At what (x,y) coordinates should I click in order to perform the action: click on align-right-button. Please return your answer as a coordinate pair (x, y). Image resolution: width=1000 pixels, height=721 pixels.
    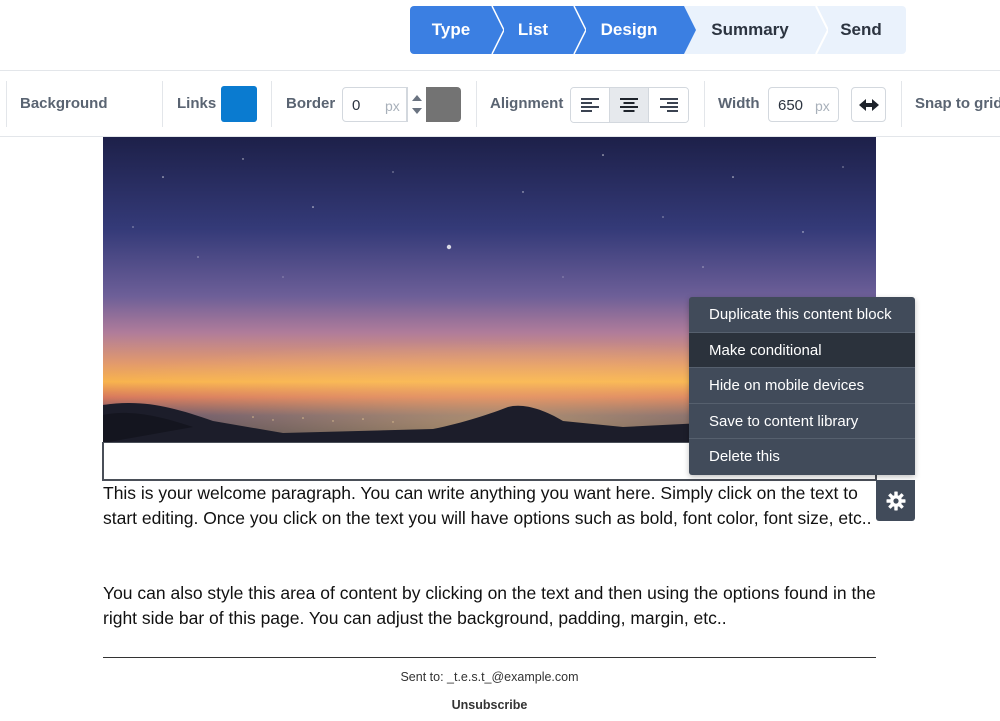
    Looking at the image, I should click on (668, 105).